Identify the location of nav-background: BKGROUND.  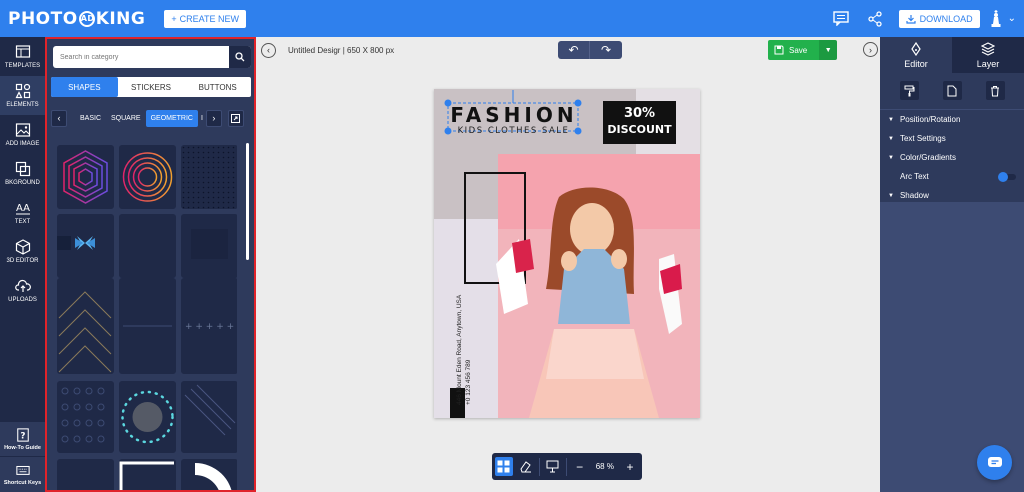
(22, 173).